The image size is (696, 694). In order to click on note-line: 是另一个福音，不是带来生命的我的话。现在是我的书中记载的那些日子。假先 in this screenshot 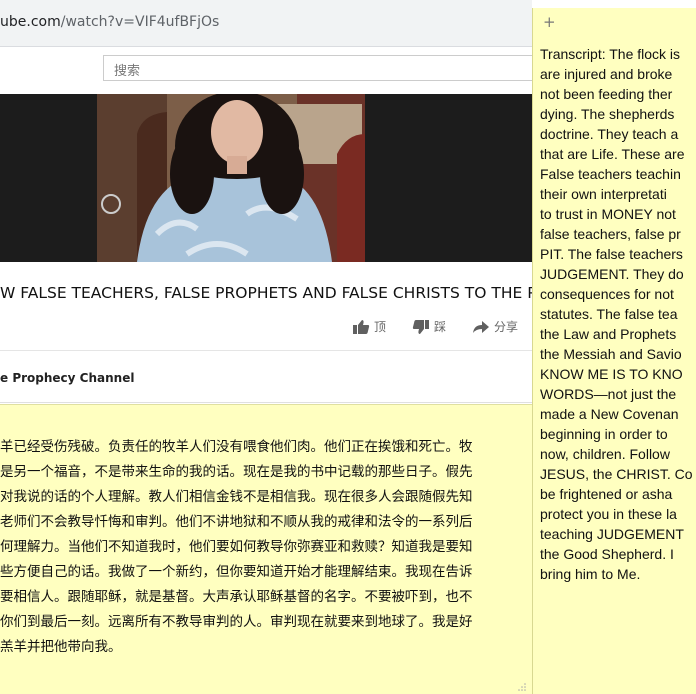, I will do `click(236, 472)`.